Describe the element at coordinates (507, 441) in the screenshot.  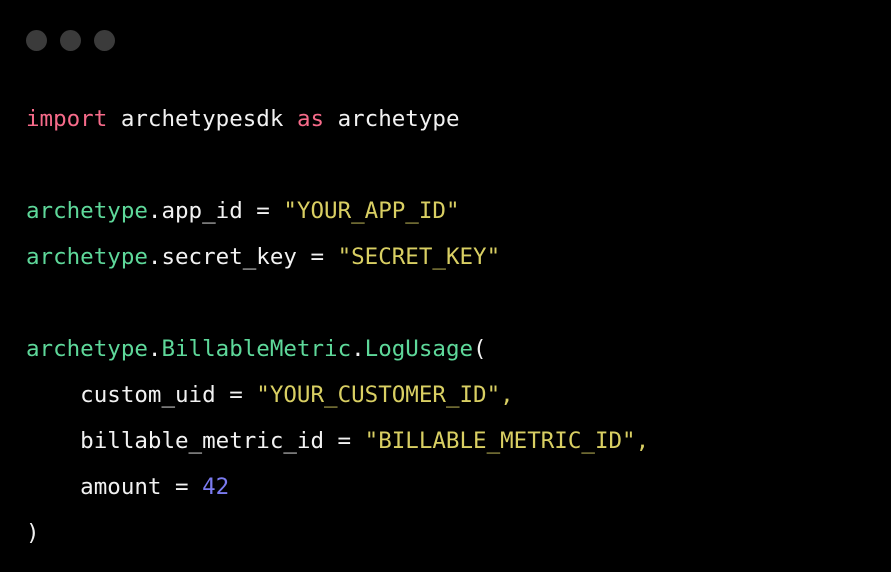
I see `code-token-string: "BILLABLE_METRIC_ID",` at that location.